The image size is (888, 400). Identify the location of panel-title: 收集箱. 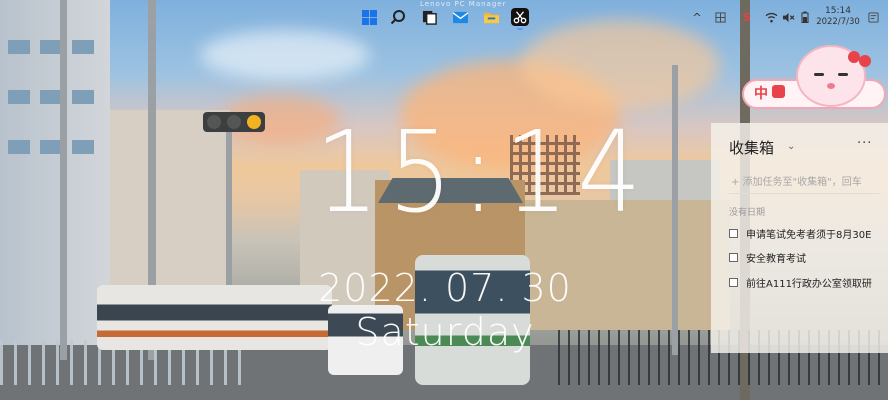
(751, 147).